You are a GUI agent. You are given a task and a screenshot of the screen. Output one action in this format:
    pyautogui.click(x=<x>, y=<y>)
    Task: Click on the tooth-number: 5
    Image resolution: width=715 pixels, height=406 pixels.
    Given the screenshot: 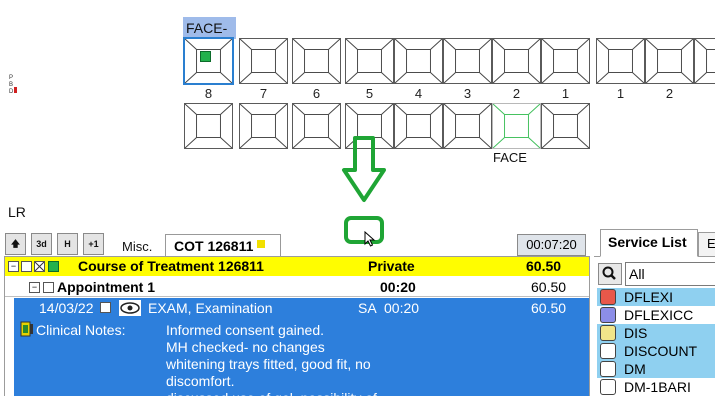 What is the action you would take?
    pyautogui.click(x=369, y=93)
    